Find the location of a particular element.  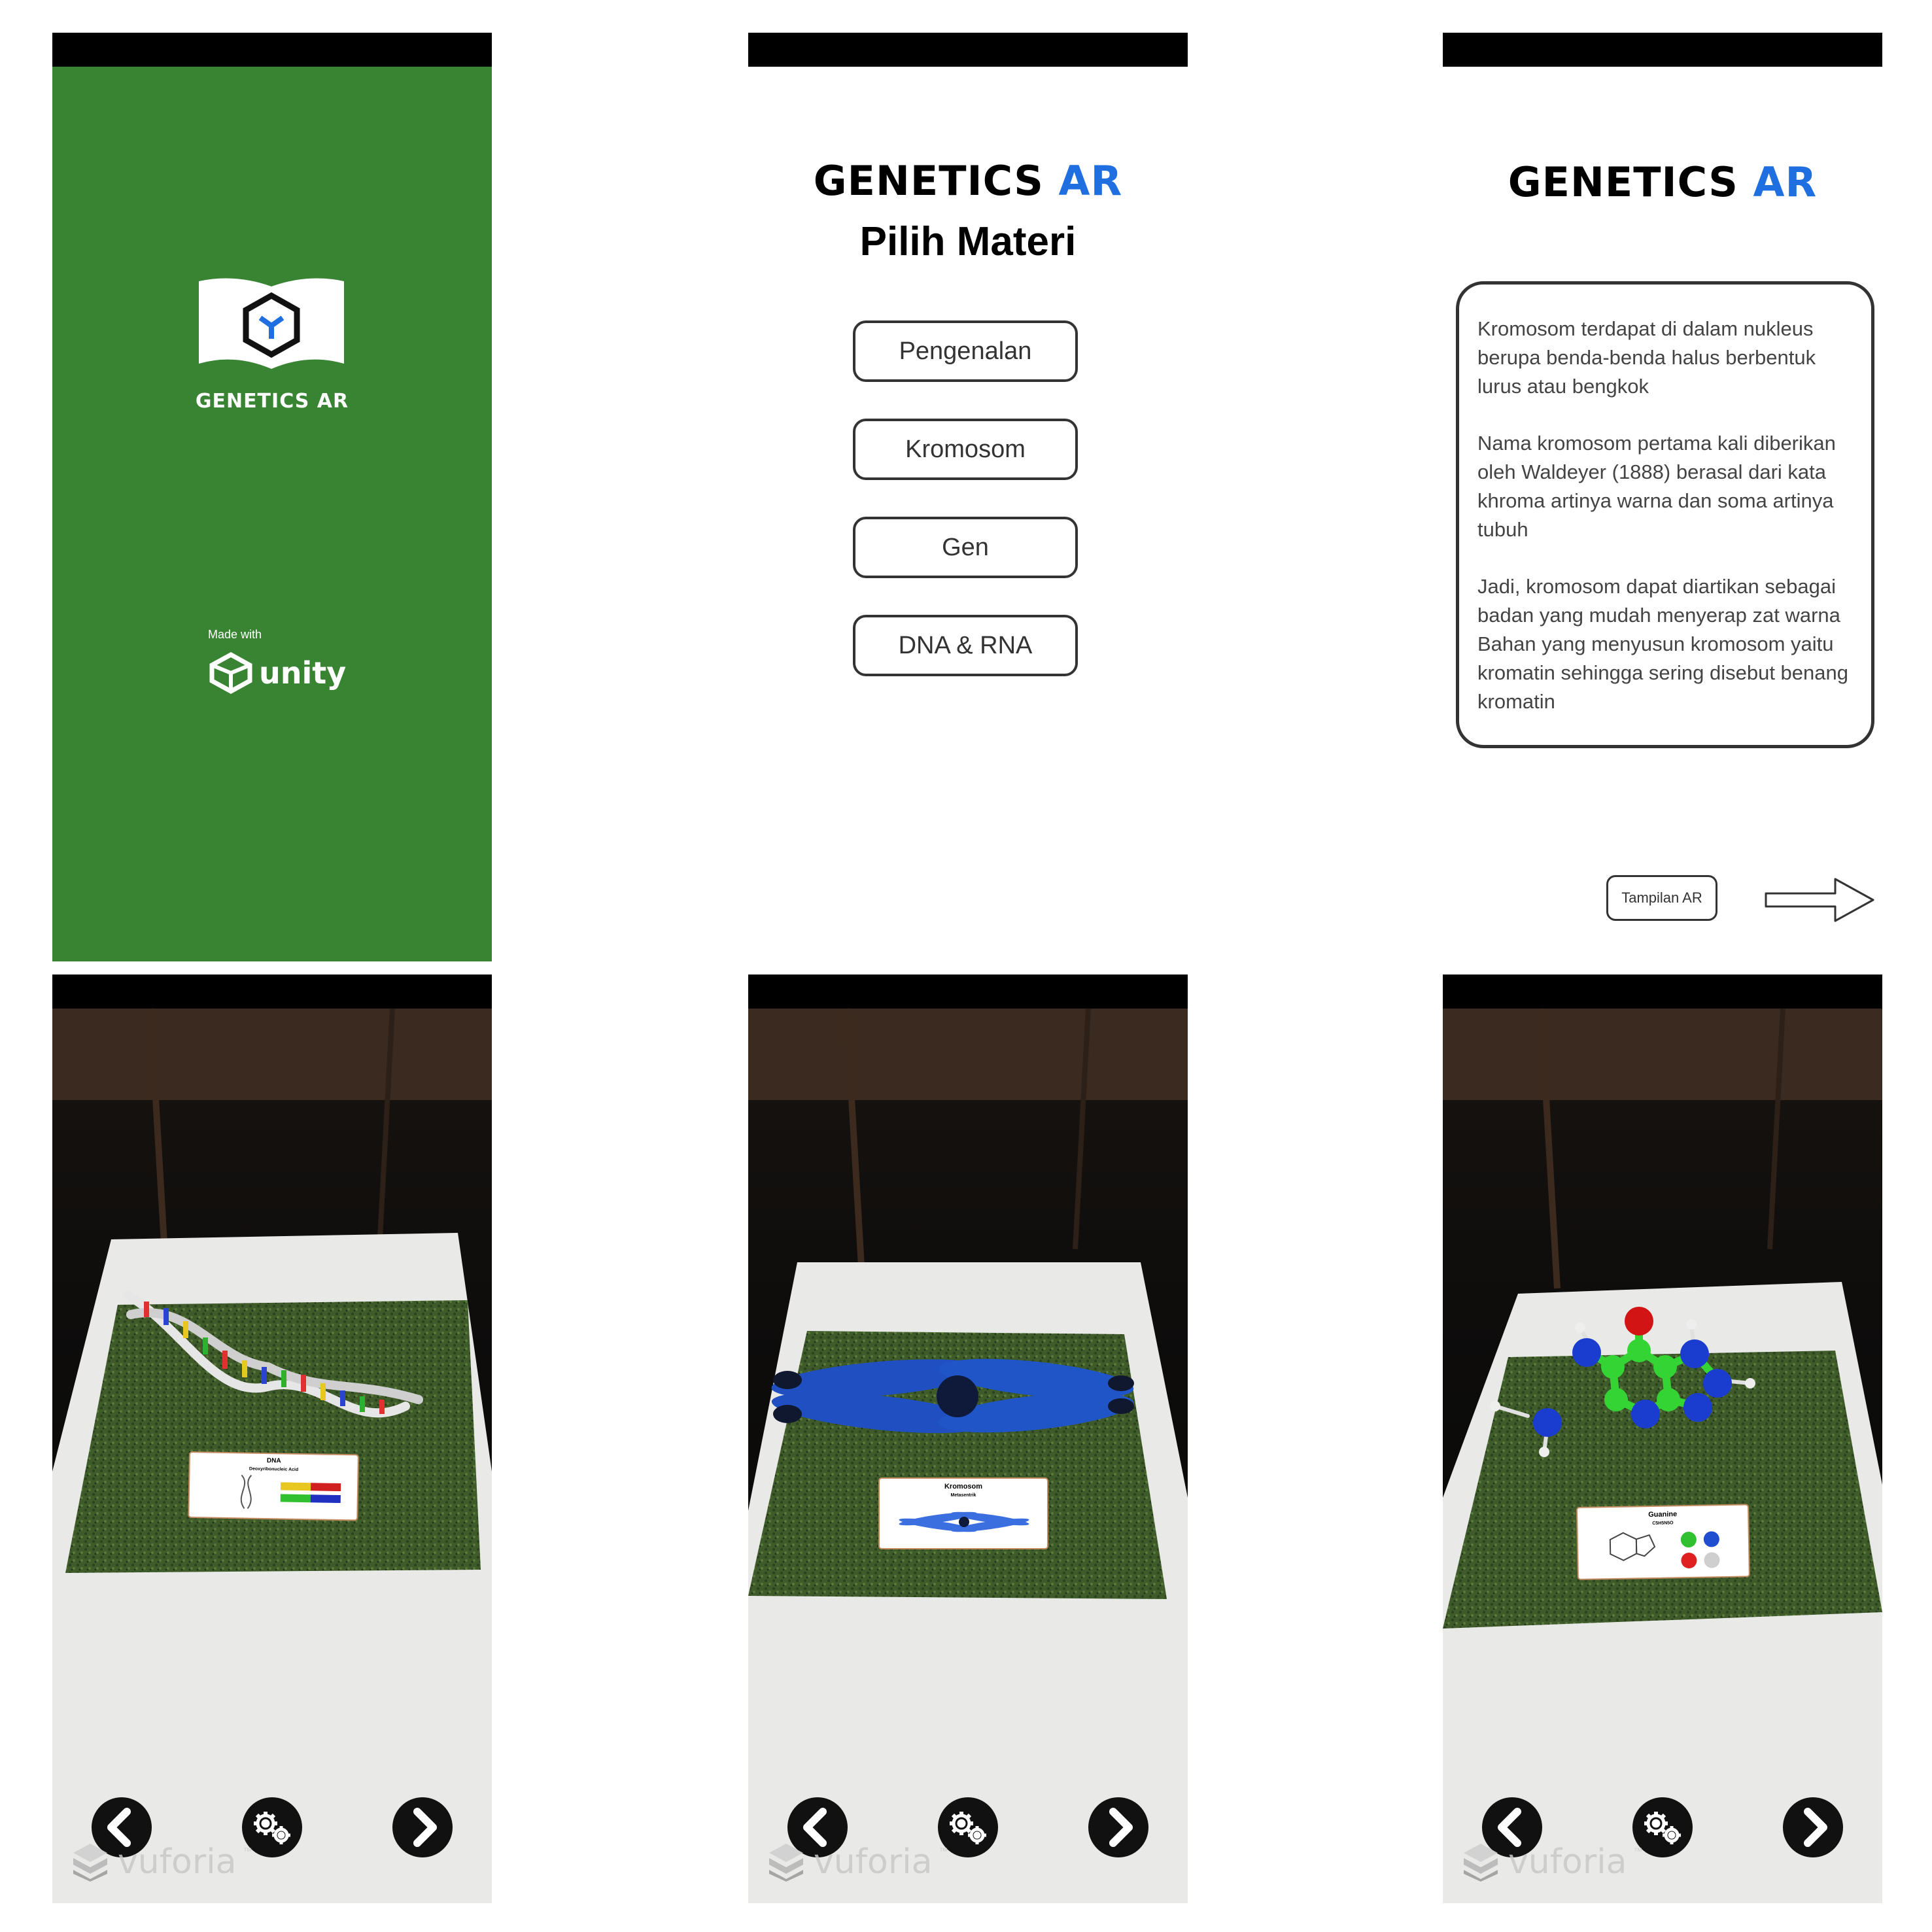

card-subtitle: Deoxyribonucleic Acid is located at coordinates (273, 1469).